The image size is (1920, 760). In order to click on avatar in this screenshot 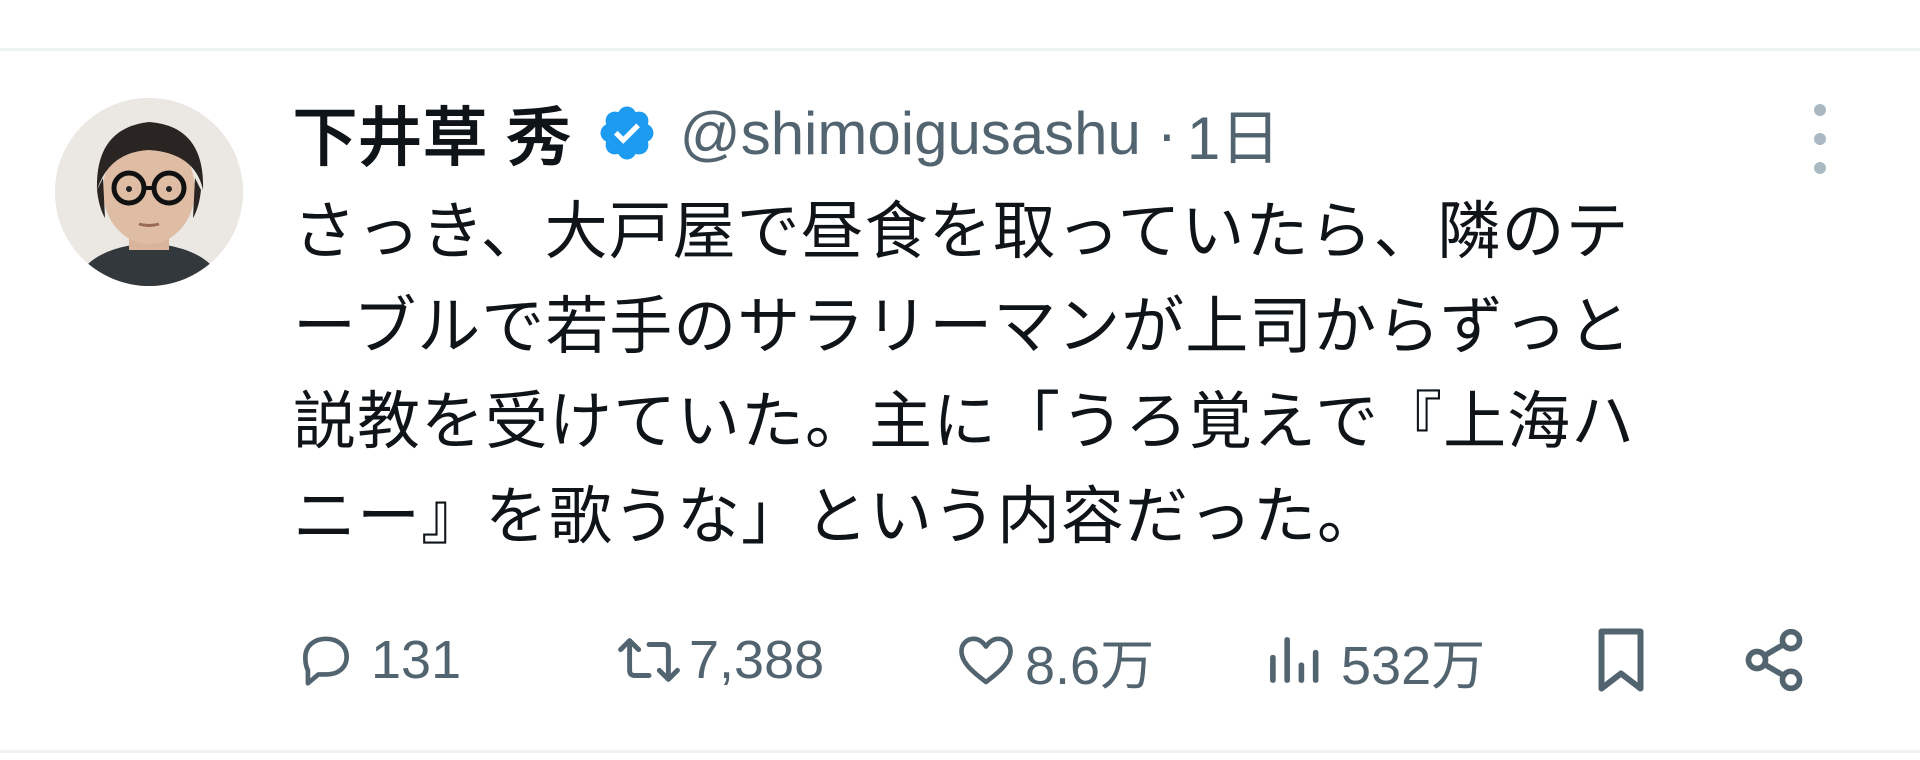, I will do `click(149, 192)`.